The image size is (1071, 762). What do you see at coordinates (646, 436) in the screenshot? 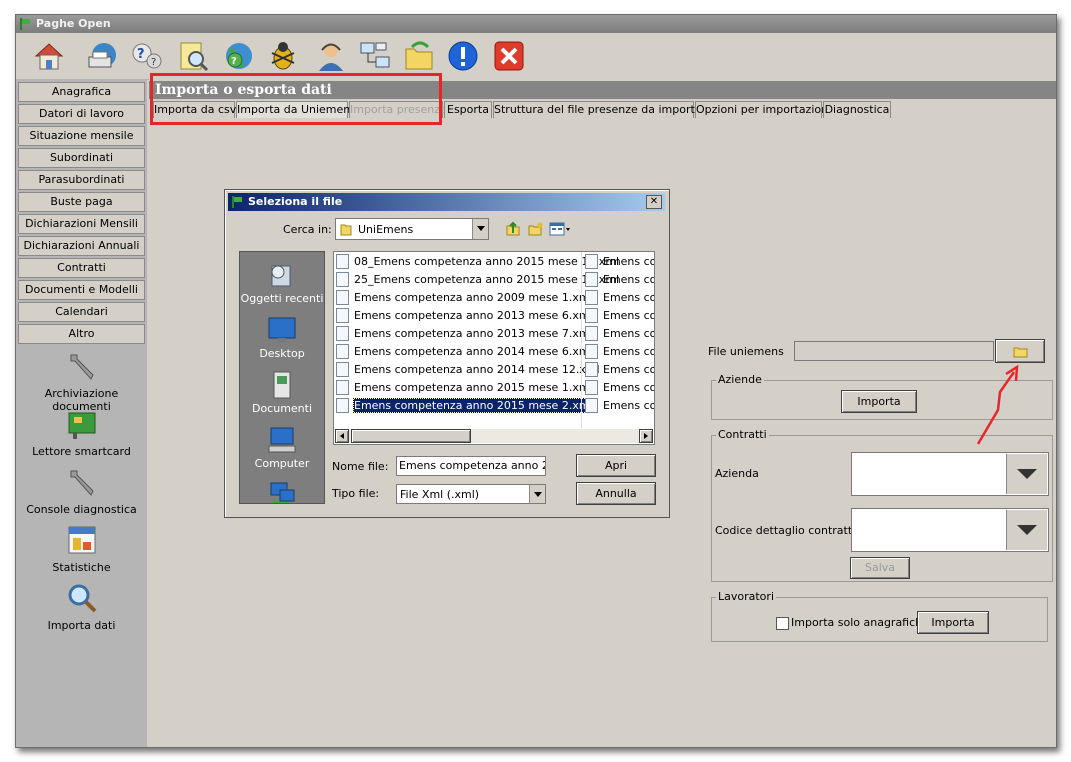
I see `scroll-right-icon` at bounding box center [646, 436].